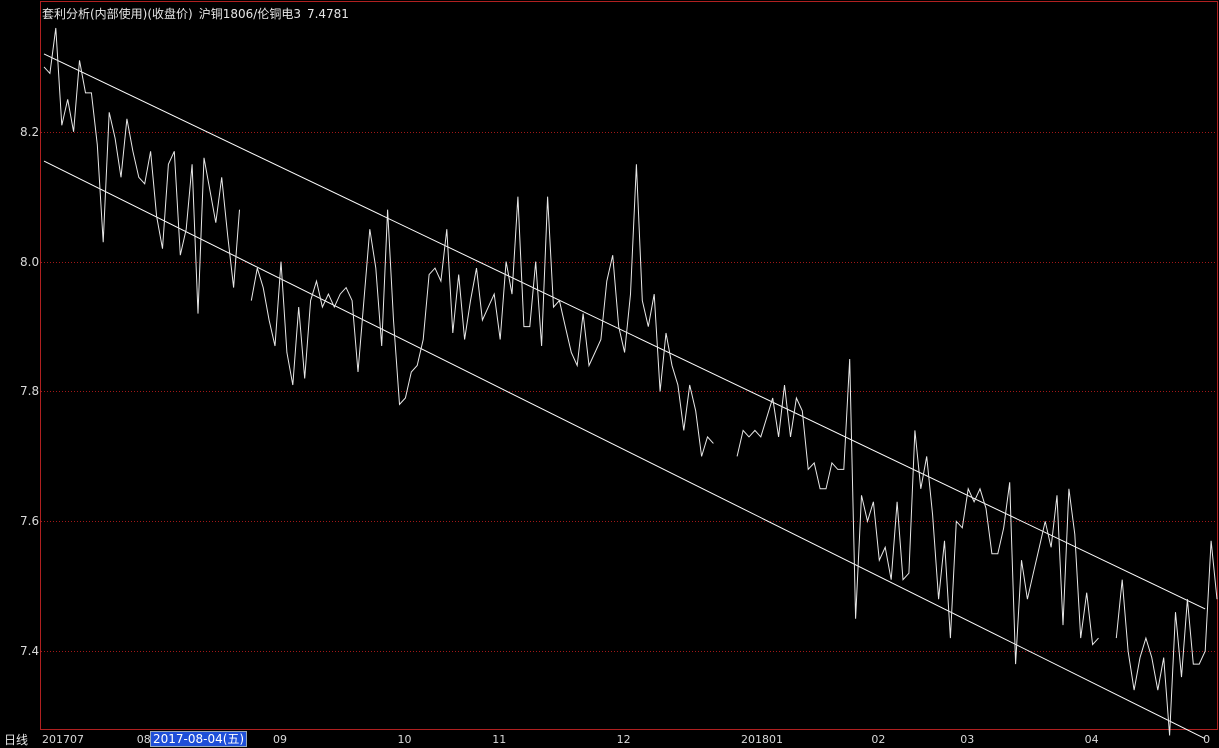 The image size is (1219, 748). I want to click on x-tick-label: 08, so click(143, 739).